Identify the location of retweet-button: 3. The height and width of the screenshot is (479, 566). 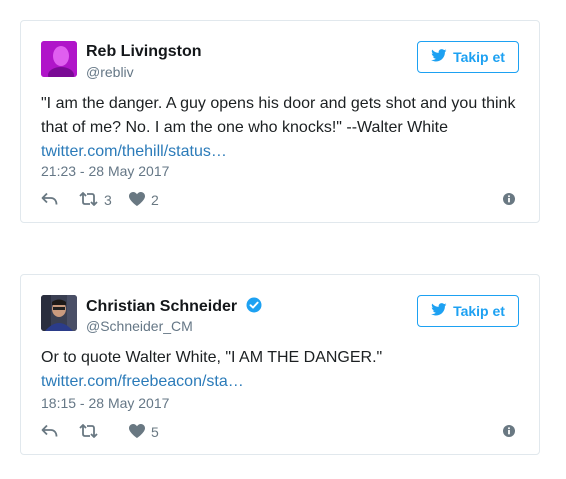
(95, 200).